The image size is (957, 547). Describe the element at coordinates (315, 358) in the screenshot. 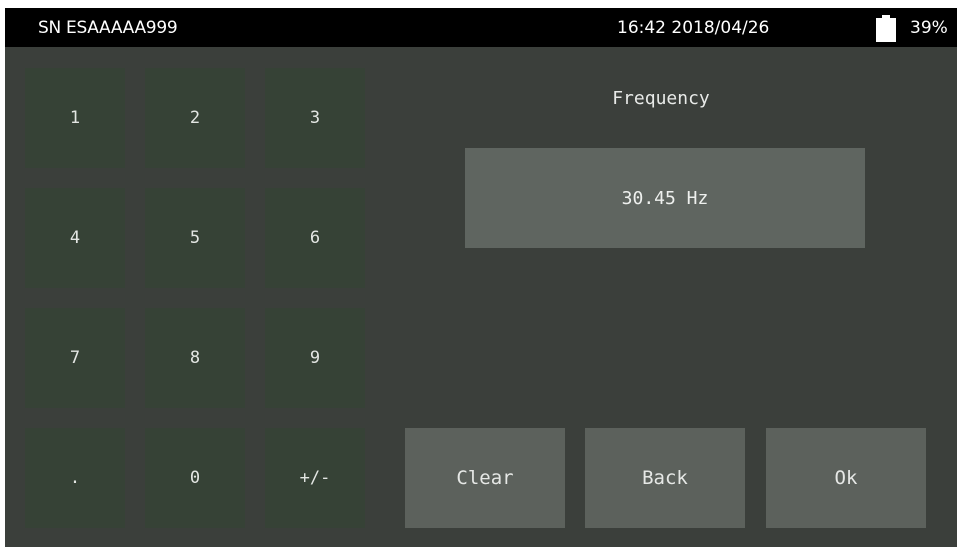

I see `key-9: 9` at that location.